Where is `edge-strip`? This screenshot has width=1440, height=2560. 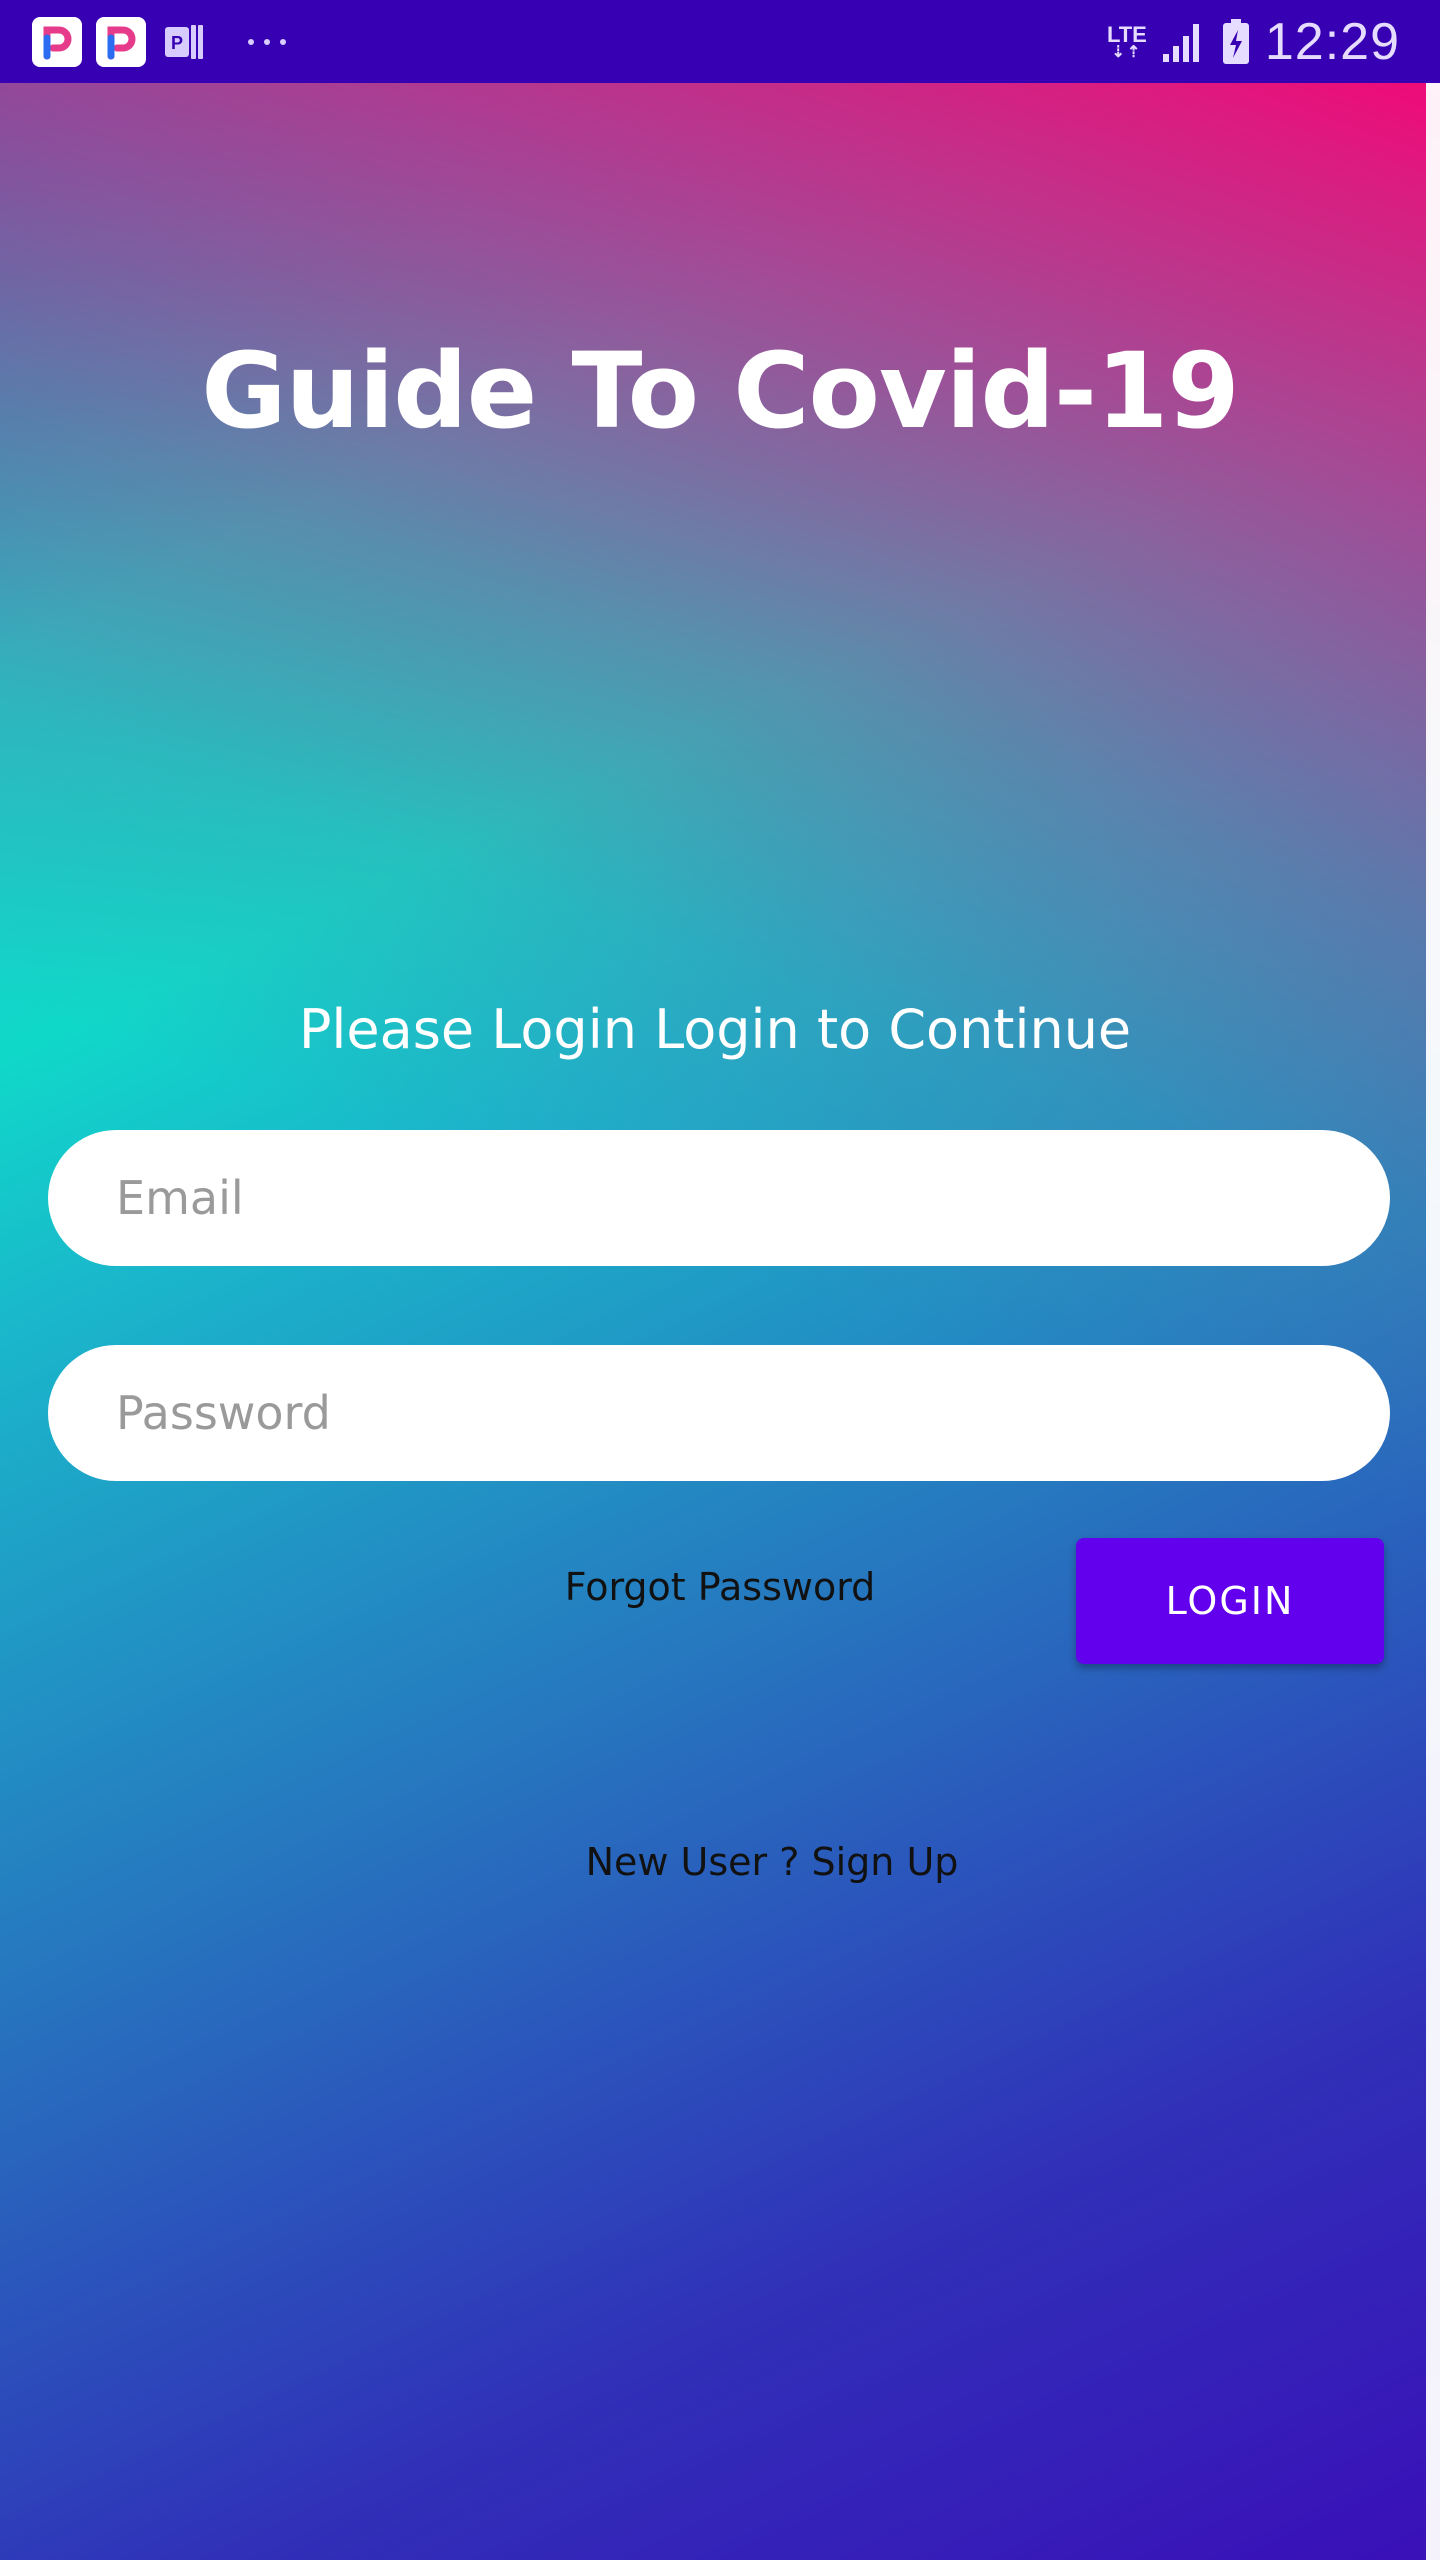 edge-strip is located at coordinates (1433, 1321).